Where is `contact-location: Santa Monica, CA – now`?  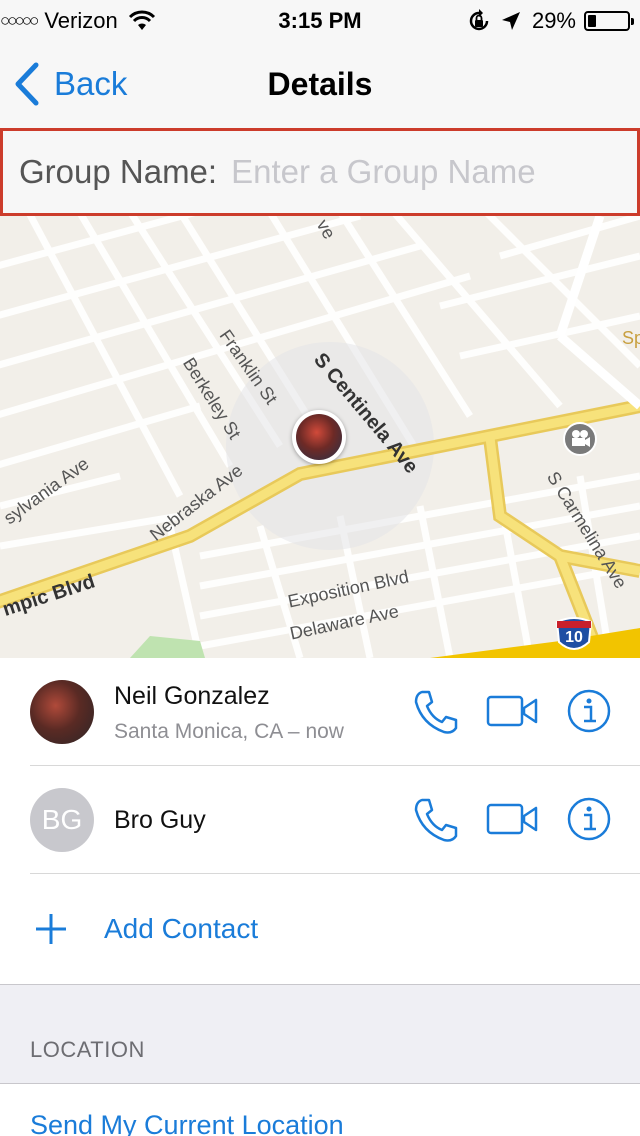
contact-location: Santa Monica, CA – now is located at coordinates (229, 731).